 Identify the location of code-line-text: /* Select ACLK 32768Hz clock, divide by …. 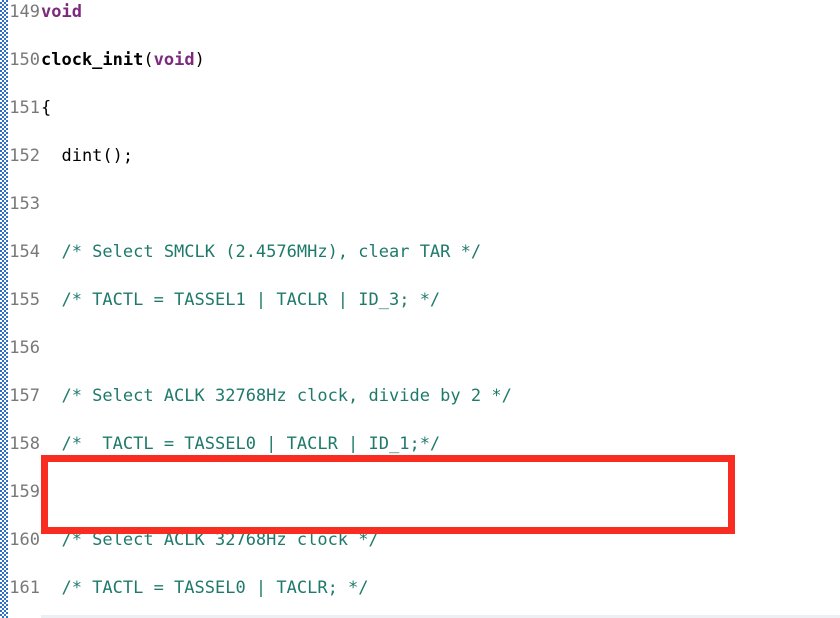
(276, 396).